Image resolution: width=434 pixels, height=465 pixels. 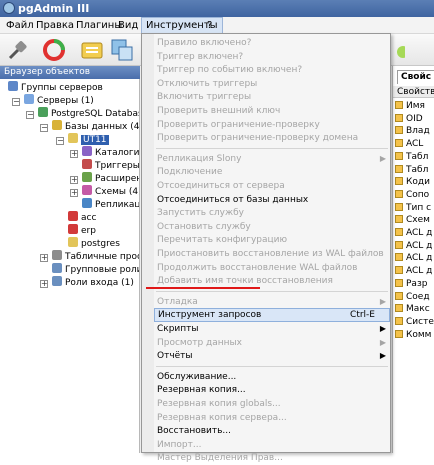 I want to click on help-icon, so click(x=402, y=50).